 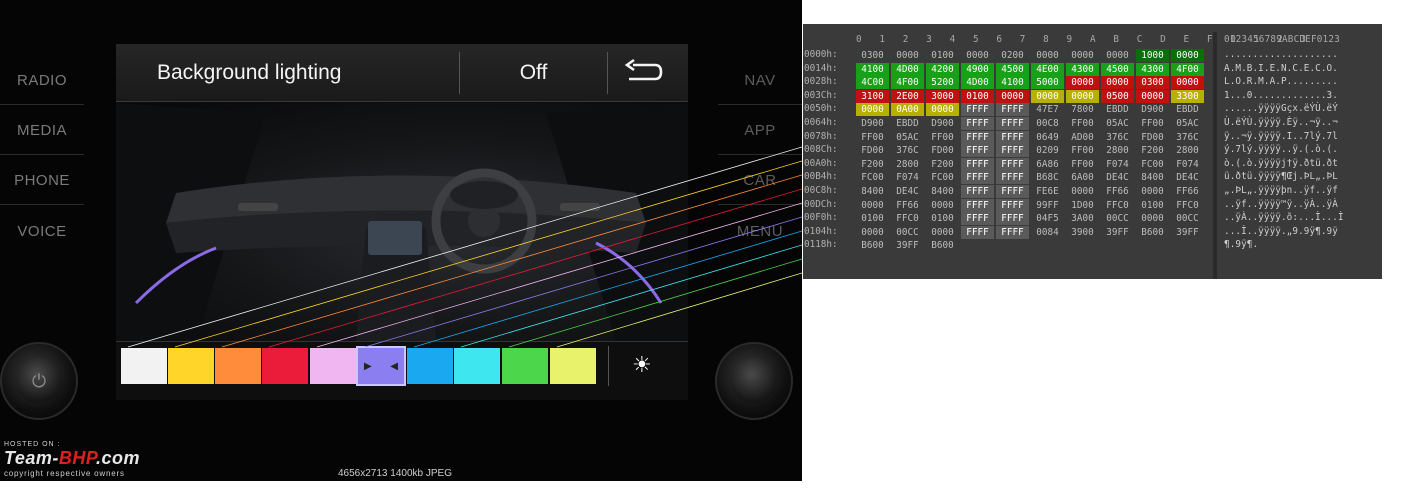 I want to click on hex-cell: 6A86, so click(x=1047, y=164).